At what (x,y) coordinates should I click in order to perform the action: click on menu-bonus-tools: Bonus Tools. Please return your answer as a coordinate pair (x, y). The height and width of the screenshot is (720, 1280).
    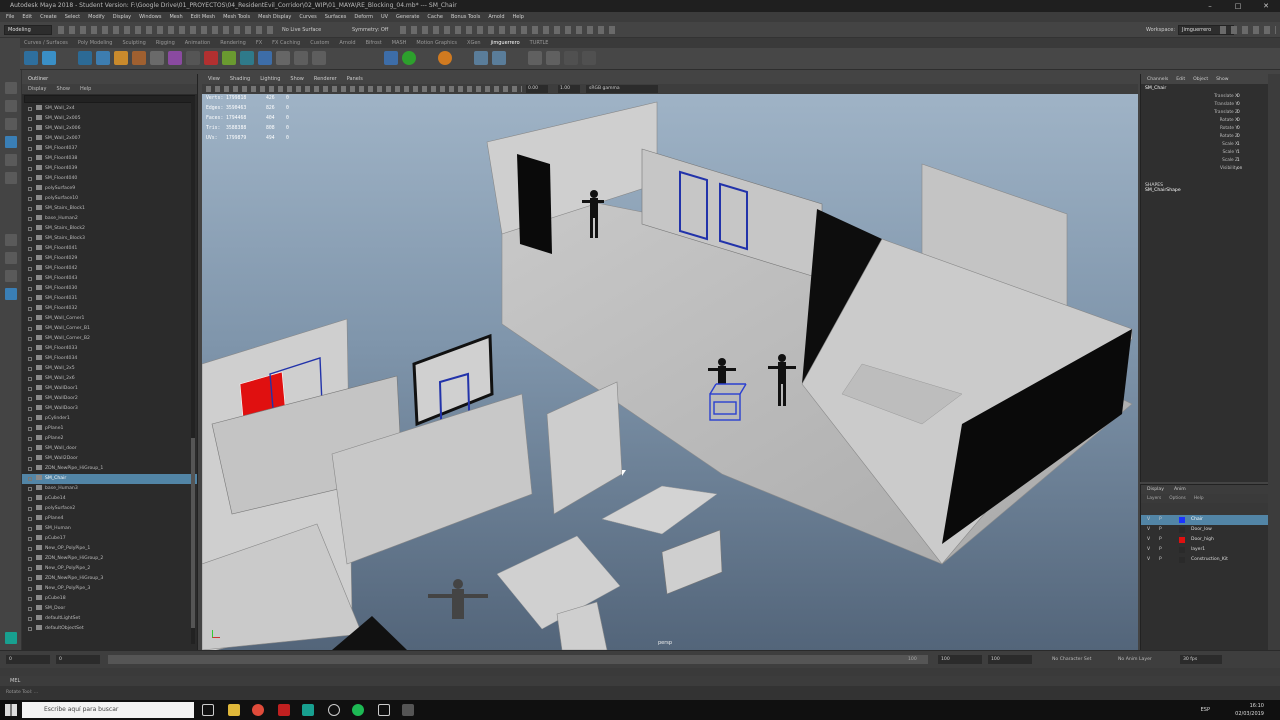
    Looking at the image, I should click on (465, 17).